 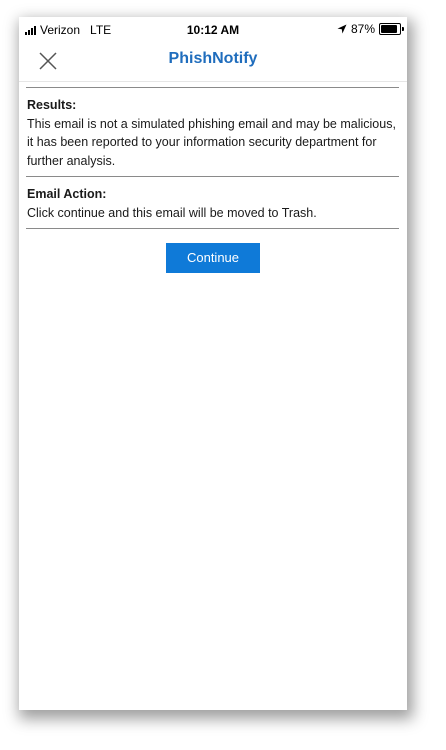 What do you see at coordinates (67, 194) in the screenshot?
I see `email-action-title: Email Action:` at bounding box center [67, 194].